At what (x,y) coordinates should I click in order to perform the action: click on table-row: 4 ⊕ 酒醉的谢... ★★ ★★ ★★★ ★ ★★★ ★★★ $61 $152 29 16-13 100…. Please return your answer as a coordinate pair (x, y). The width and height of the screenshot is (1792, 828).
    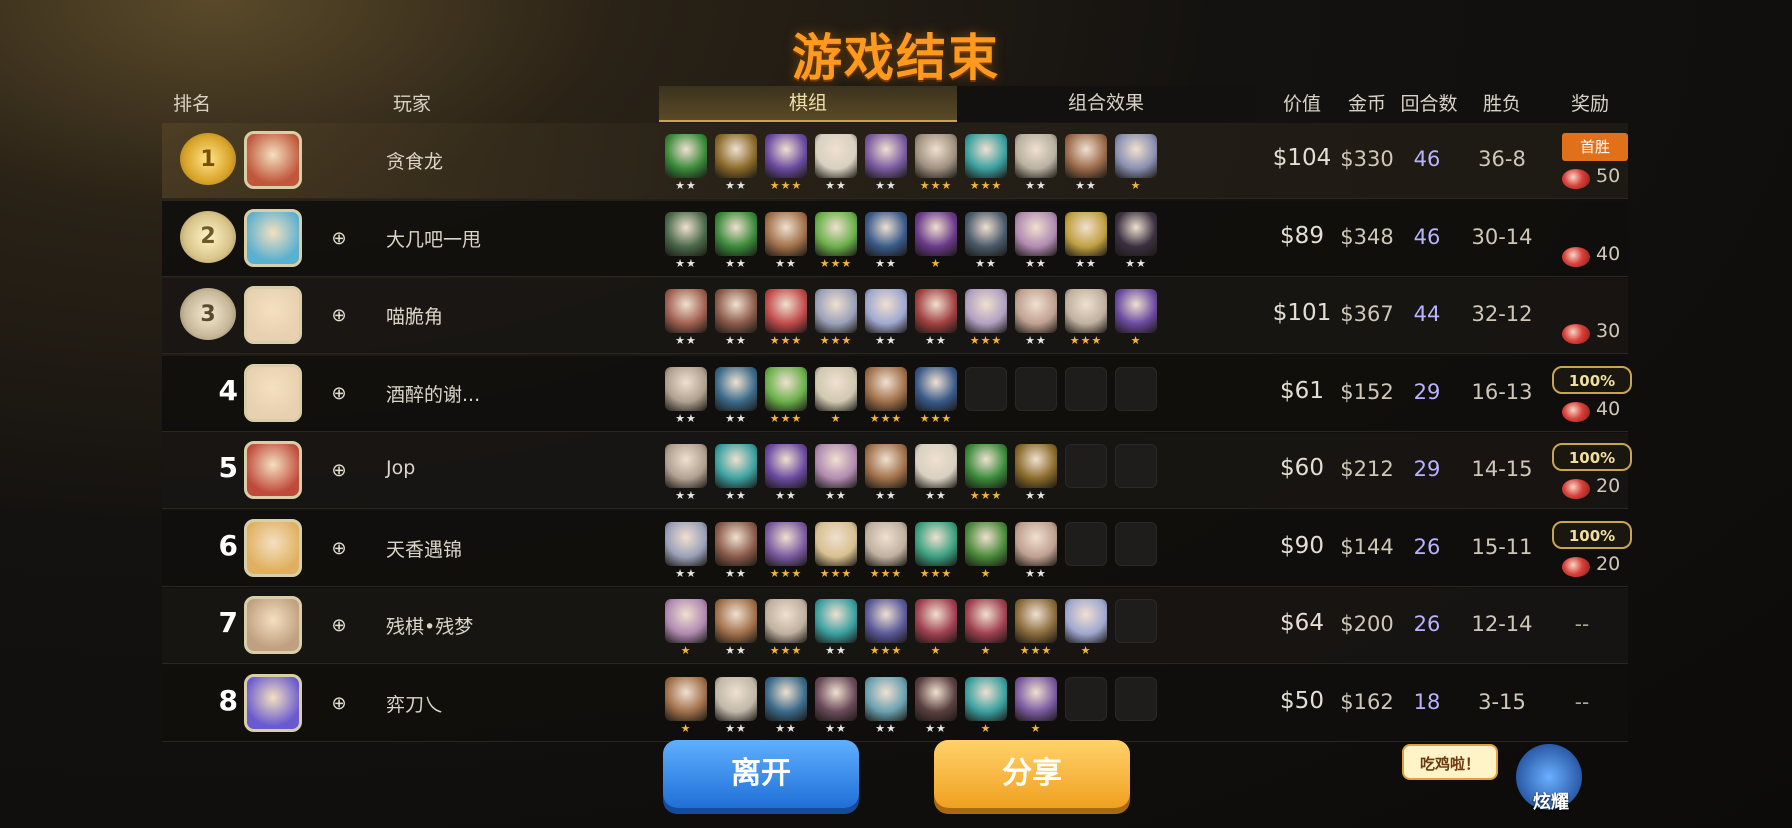
    Looking at the image, I should click on (897, 393).